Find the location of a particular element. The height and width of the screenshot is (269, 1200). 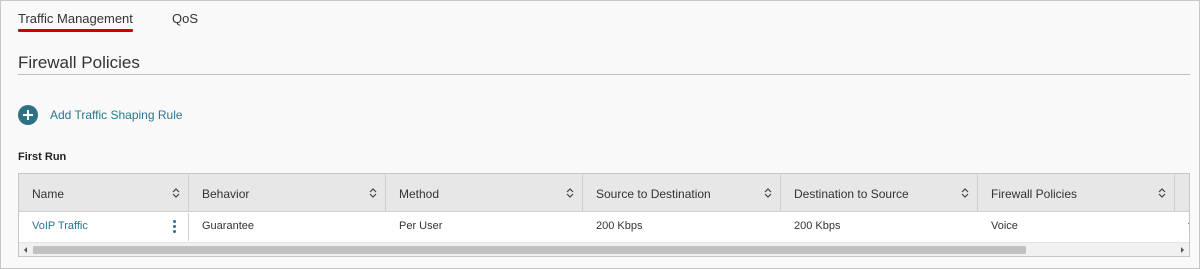

scrollbar-thumb is located at coordinates (529, 250).